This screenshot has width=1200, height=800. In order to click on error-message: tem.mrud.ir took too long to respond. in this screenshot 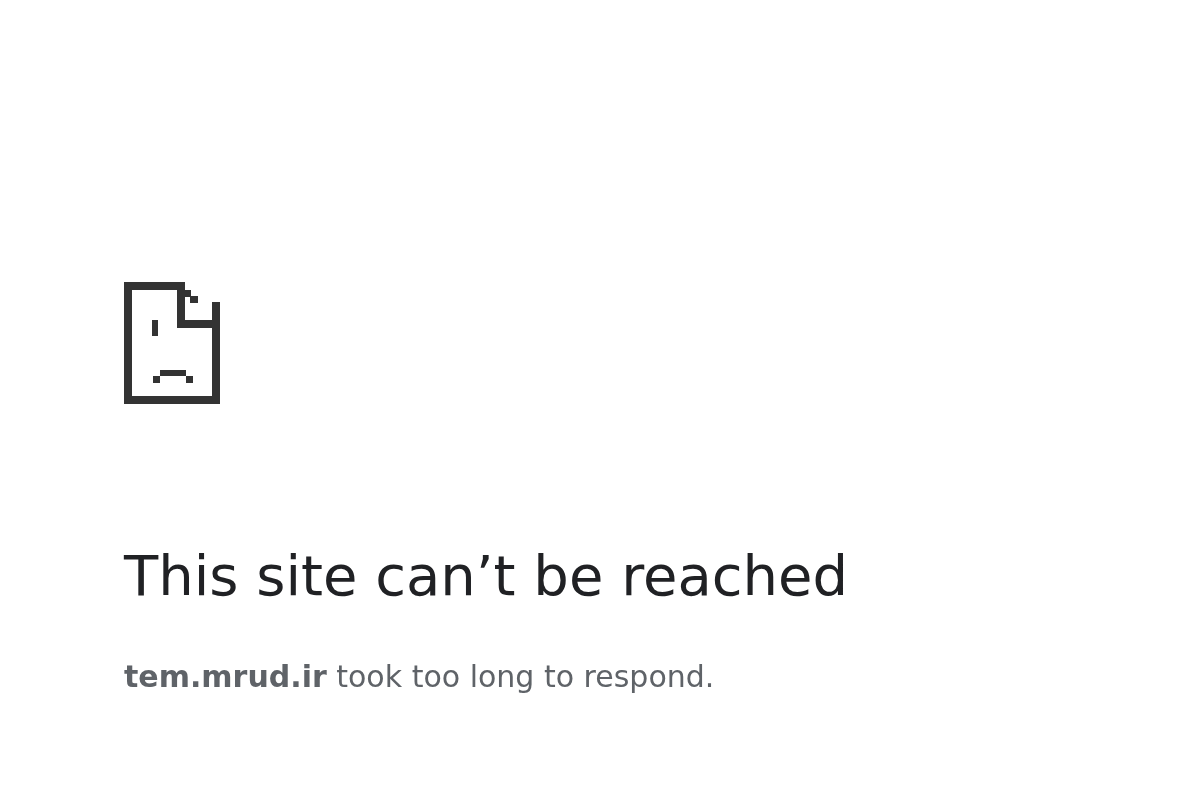, I will do `click(420, 677)`.